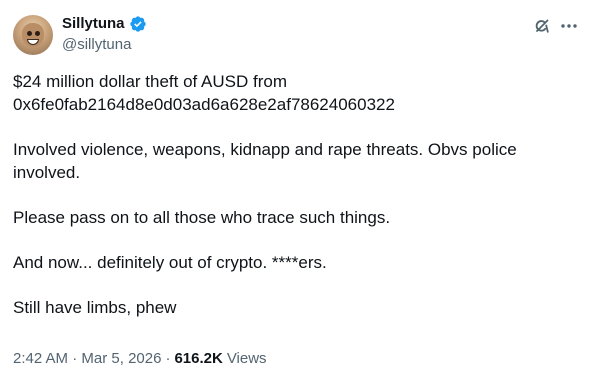 The image size is (591, 387). I want to click on verified-badge-icon, so click(138, 24).